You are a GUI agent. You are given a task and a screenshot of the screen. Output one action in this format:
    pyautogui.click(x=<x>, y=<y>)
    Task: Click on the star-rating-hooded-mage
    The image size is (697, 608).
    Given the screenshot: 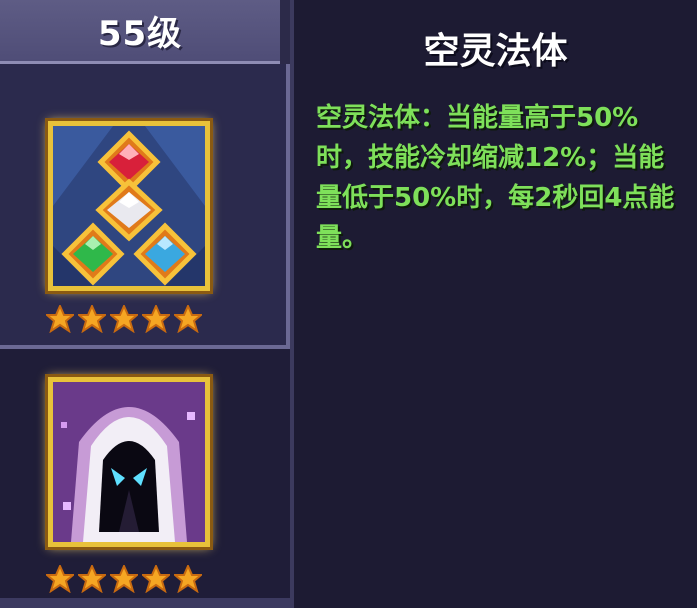 What is the action you would take?
    pyautogui.click(x=124, y=579)
    